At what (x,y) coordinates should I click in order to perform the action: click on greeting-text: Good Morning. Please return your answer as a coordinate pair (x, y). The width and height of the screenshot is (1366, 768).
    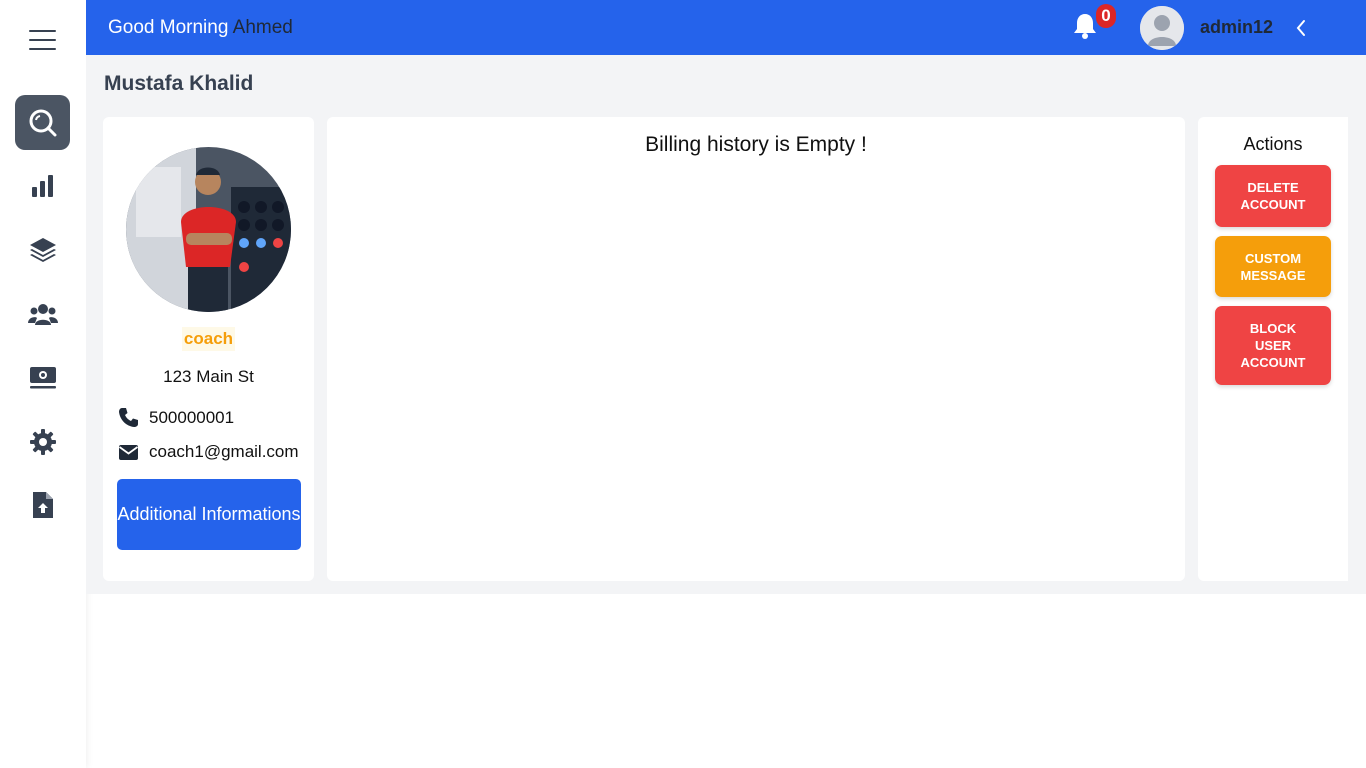
    Looking at the image, I should click on (168, 27).